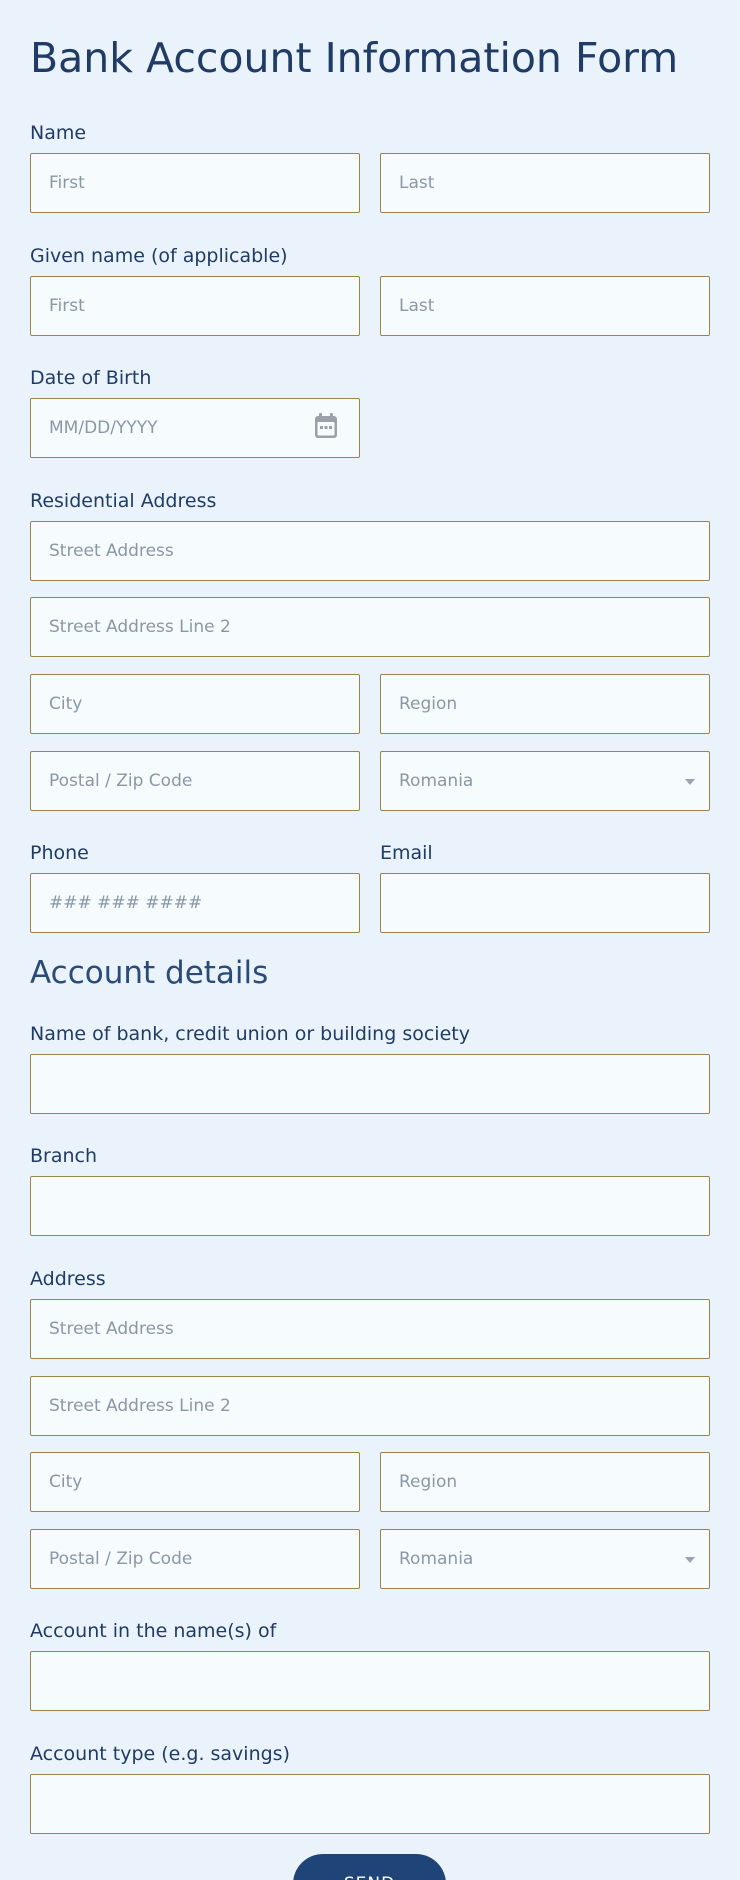 The width and height of the screenshot is (740, 1880). Describe the element at coordinates (160, 1754) in the screenshot. I see `account-type-label: Account type (e.g. savings)` at that location.